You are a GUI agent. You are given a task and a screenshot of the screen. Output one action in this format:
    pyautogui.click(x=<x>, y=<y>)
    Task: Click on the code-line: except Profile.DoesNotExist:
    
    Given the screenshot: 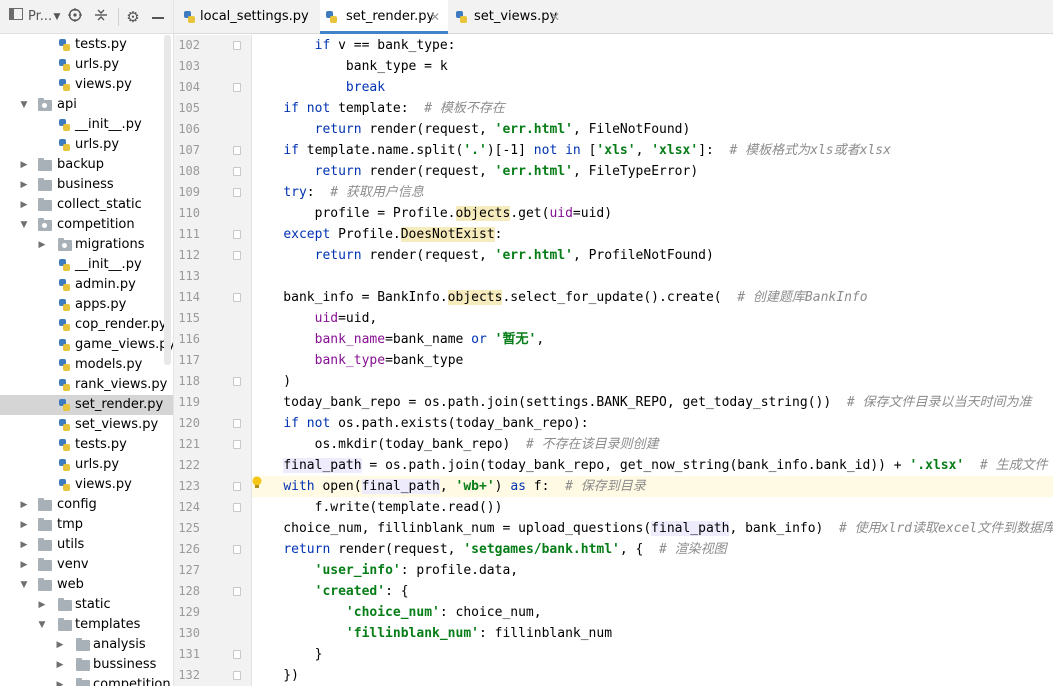 What is the action you would take?
    pyautogui.click(x=652, y=234)
    